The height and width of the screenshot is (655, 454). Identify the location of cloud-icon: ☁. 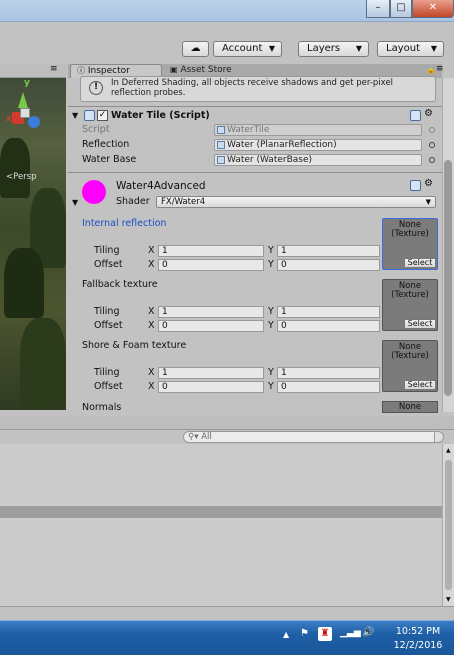
(195, 48).